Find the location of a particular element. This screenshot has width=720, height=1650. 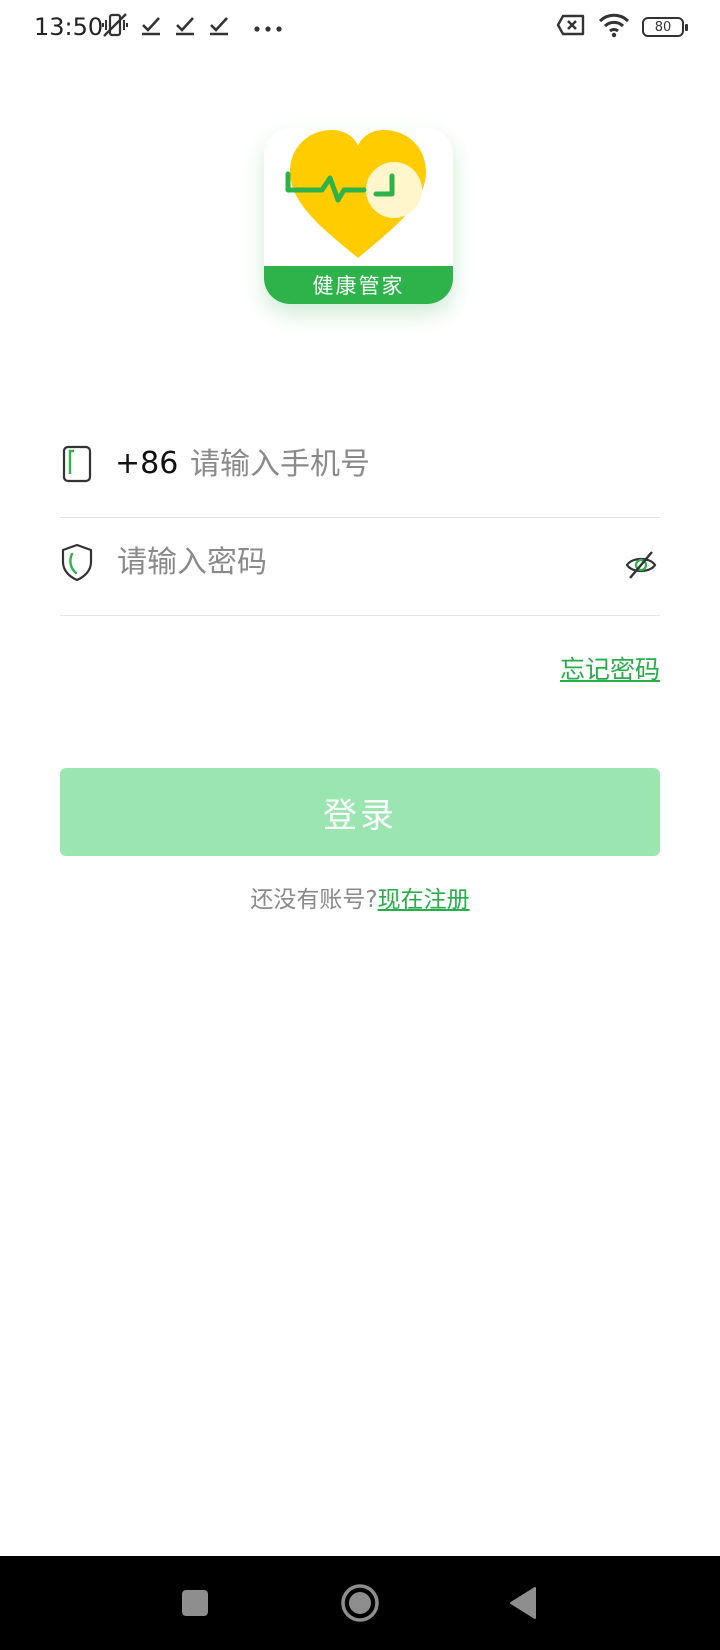

phone-icon is located at coordinates (77, 464).